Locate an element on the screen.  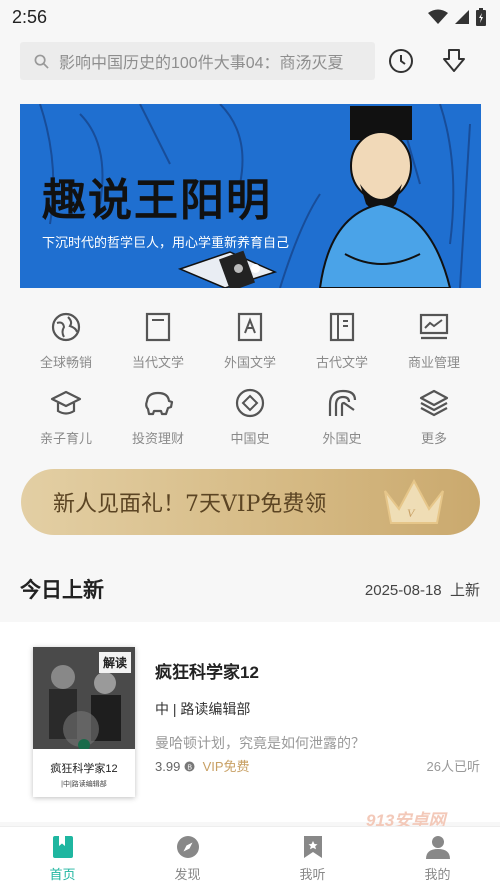
status-icons is located at coordinates (457, 17).